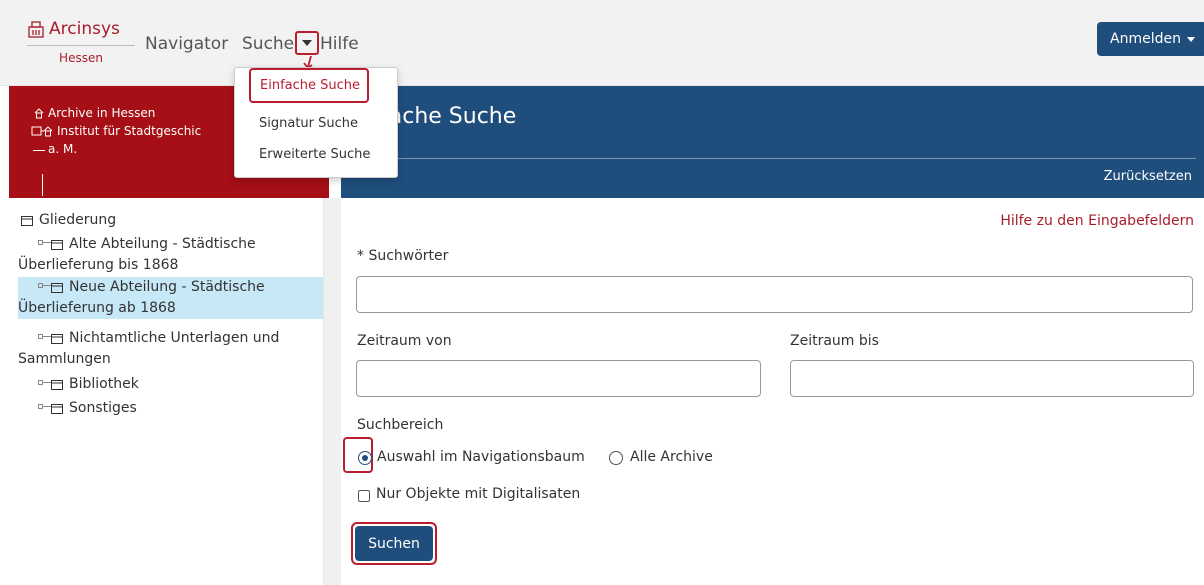 The height and width of the screenshot is (585, 1204). I want to click on suche-dropdown-toggle, so click(307, 43).